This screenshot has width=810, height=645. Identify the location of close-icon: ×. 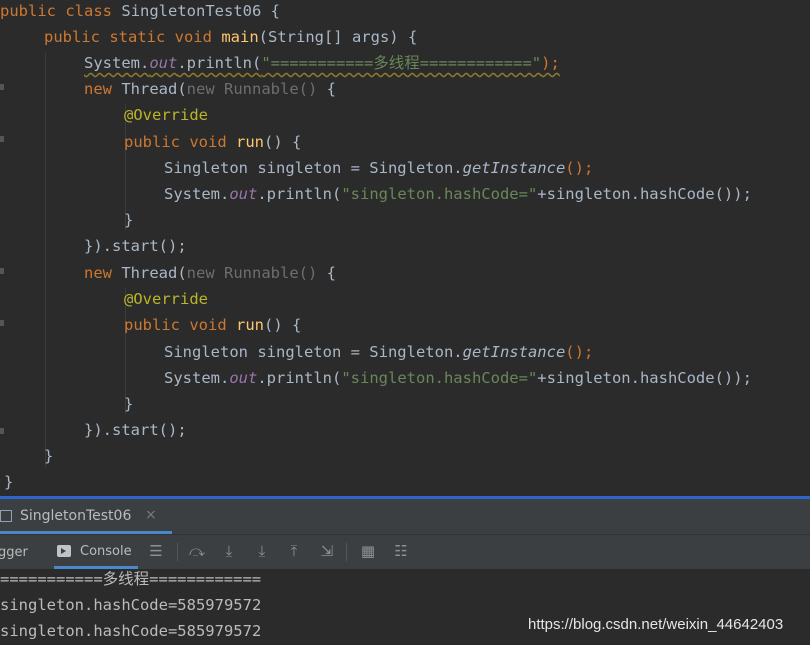
(151, 515).